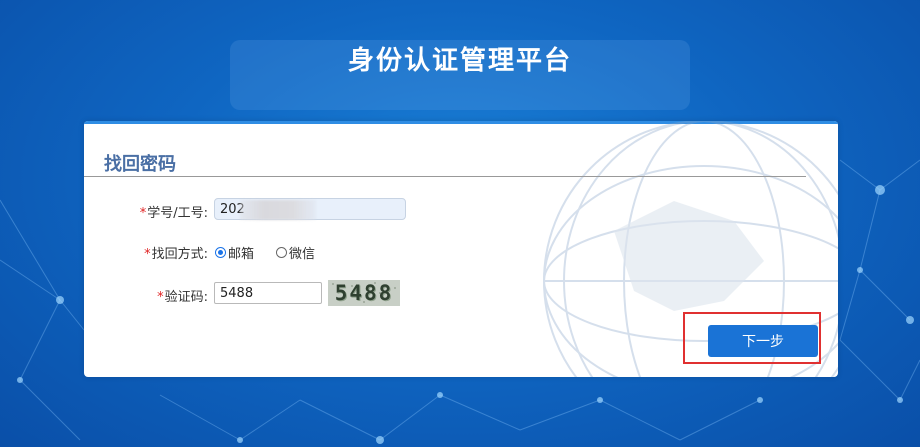 Image resolution: width=920 pixels, height=447 pixels. What do you see at coordinates (278, 210) in the screenshot?
I see `redacted-mask` at bounding box center [278, 210].